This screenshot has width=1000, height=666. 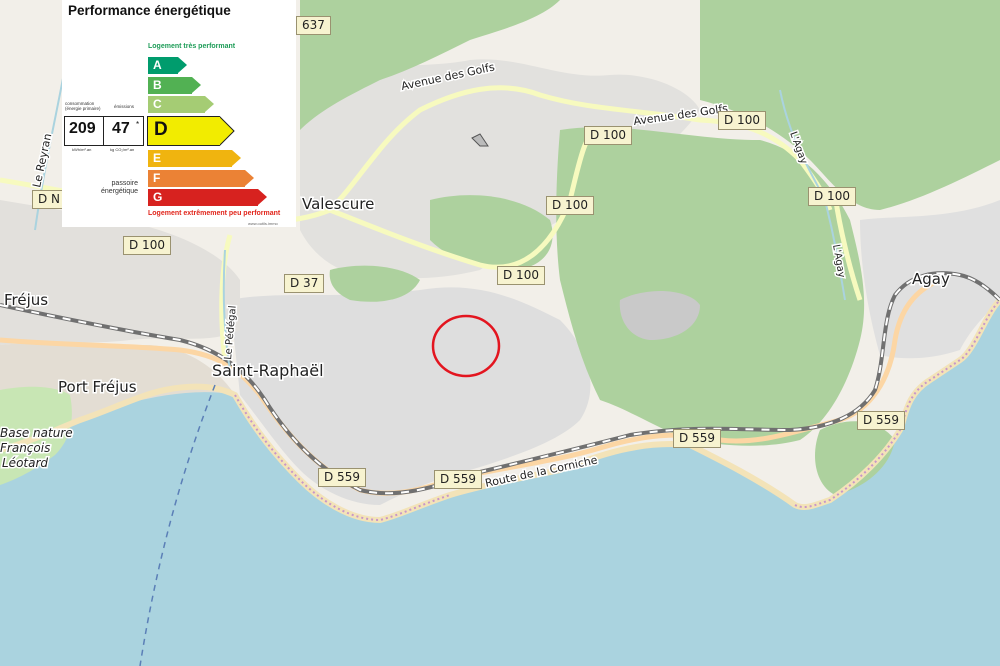 What do you see at coordinates (26, 300) in the screenshot?
I see `place-label-frejus: Fréjus` at bounding box center [26, 300].